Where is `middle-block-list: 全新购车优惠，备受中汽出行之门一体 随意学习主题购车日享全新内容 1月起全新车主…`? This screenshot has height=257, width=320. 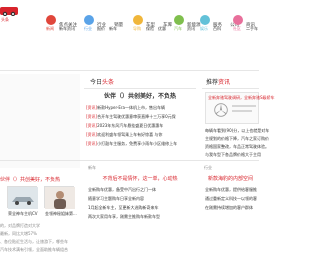
middle-block-list: 全新购车优惠，备受中汽出行之门一体 随意学习主题购车日享全新内容 1月起全新车主… is located at coordinates (124, 205).